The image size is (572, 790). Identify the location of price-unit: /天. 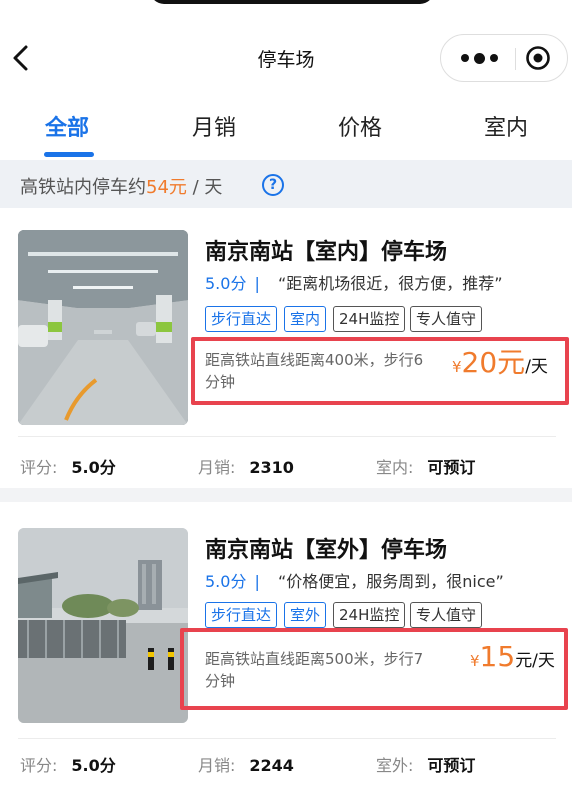
(536, 367).